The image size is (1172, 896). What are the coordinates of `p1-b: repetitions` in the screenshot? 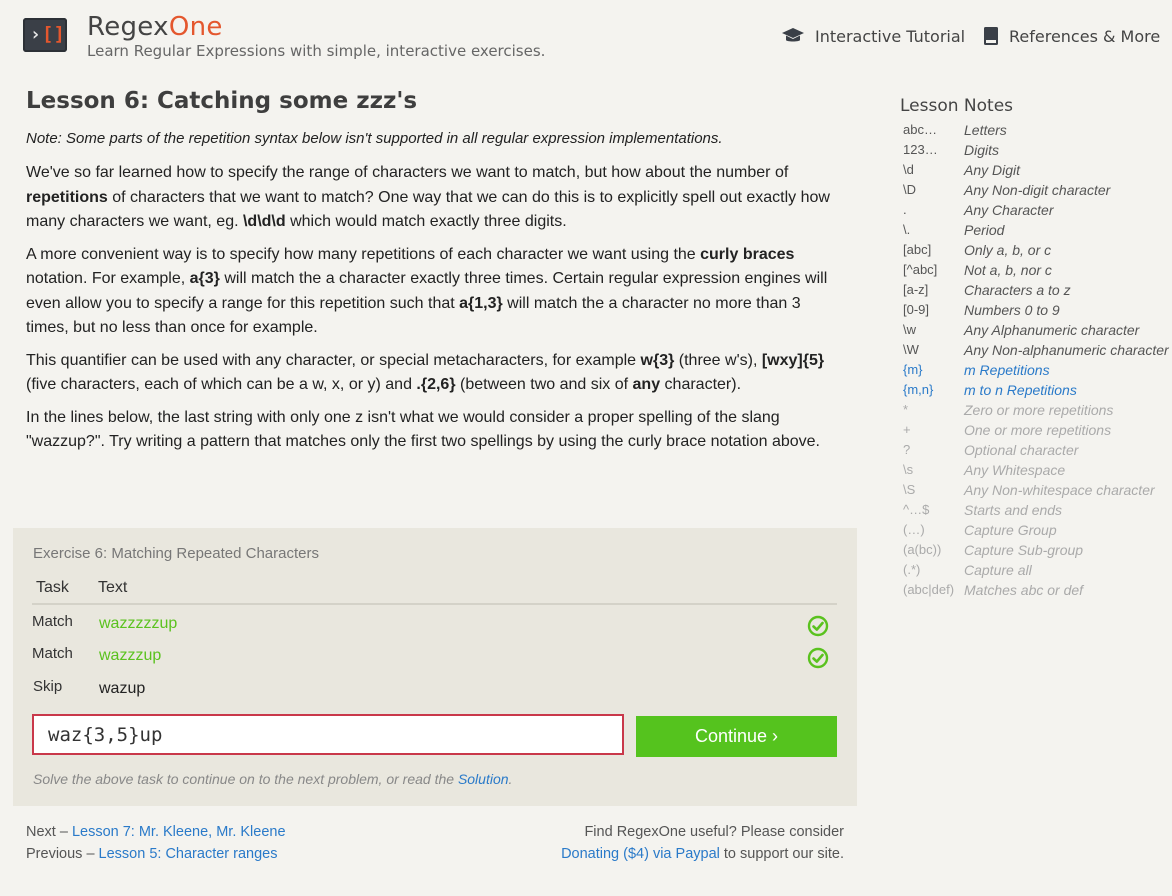 It's located at (67, 197).